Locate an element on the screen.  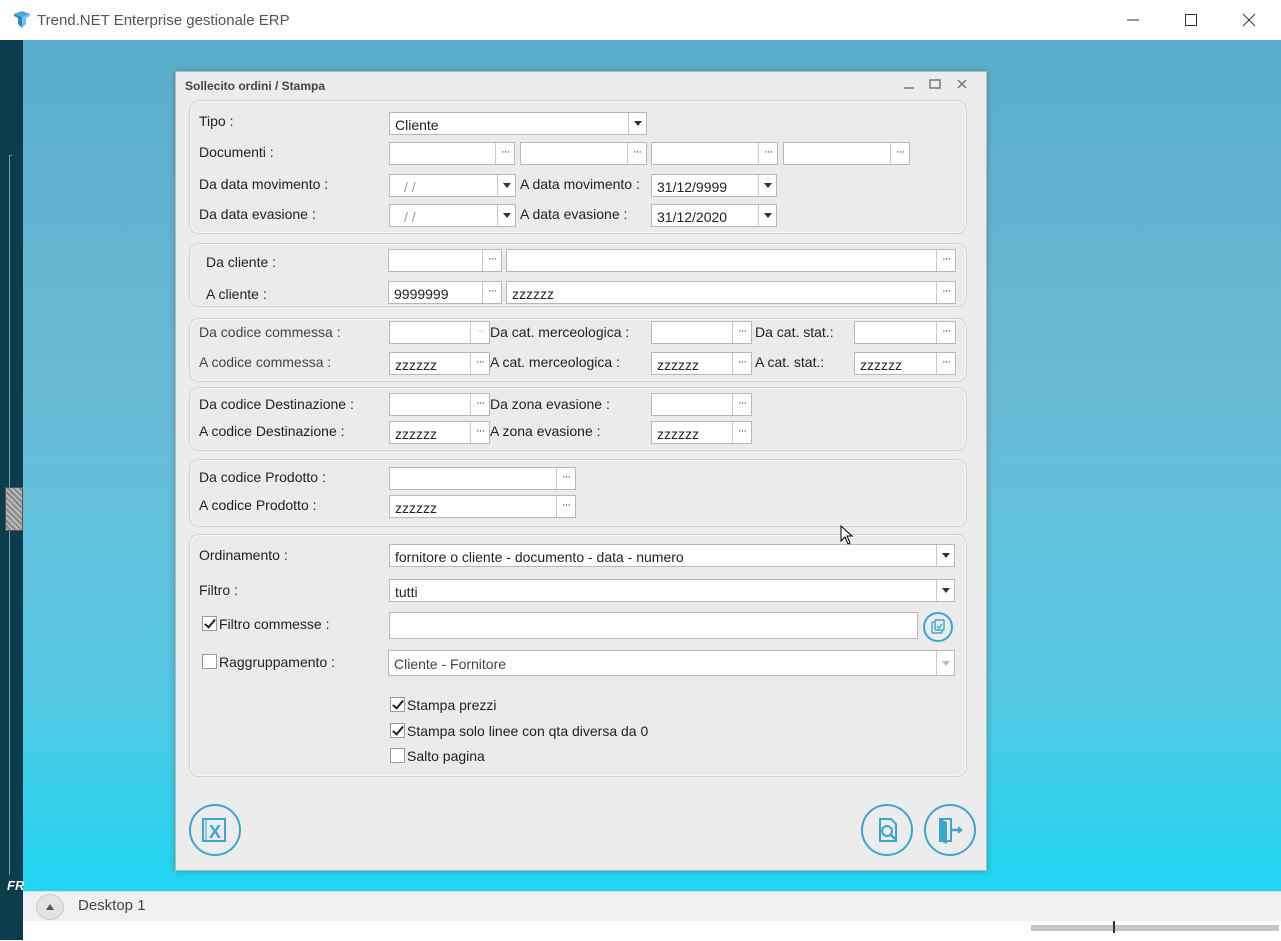
chevron-up-icon is located at coordinates (50, 907).